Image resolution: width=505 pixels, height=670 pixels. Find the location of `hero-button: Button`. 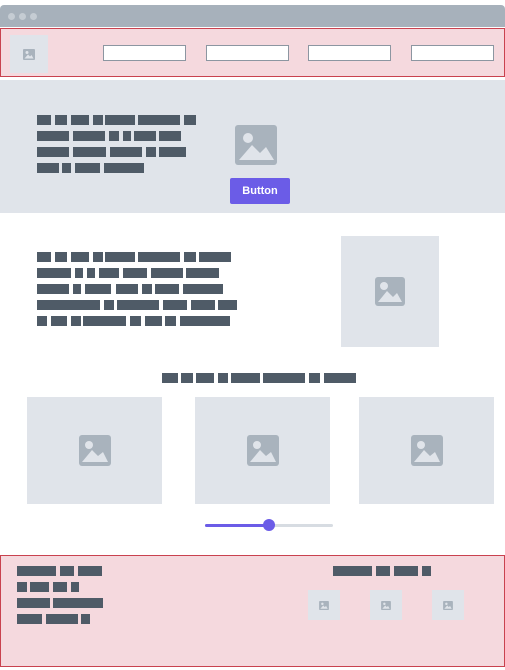

hero-button: Button is located at coordinates (260, 191).